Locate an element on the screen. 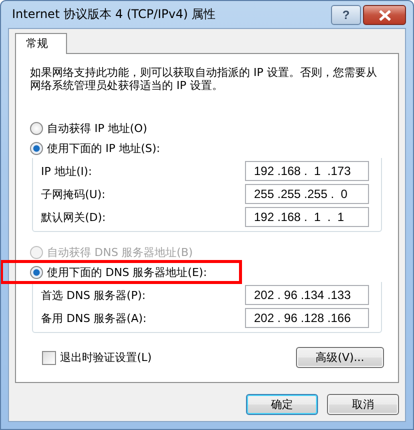 This screenshot has height=430, width=414. field-label: 默认网关(D): is located at coordinates (73, 217).